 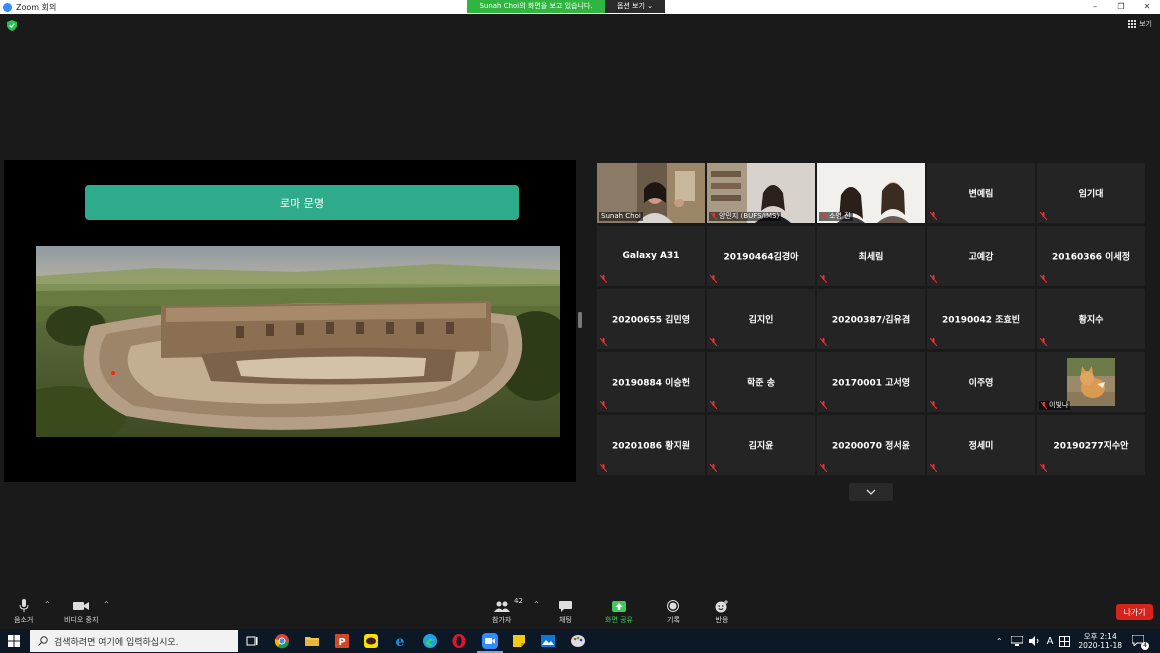 I want to click on share-screen-button: 화면 공유, so click(x=619, y=611).